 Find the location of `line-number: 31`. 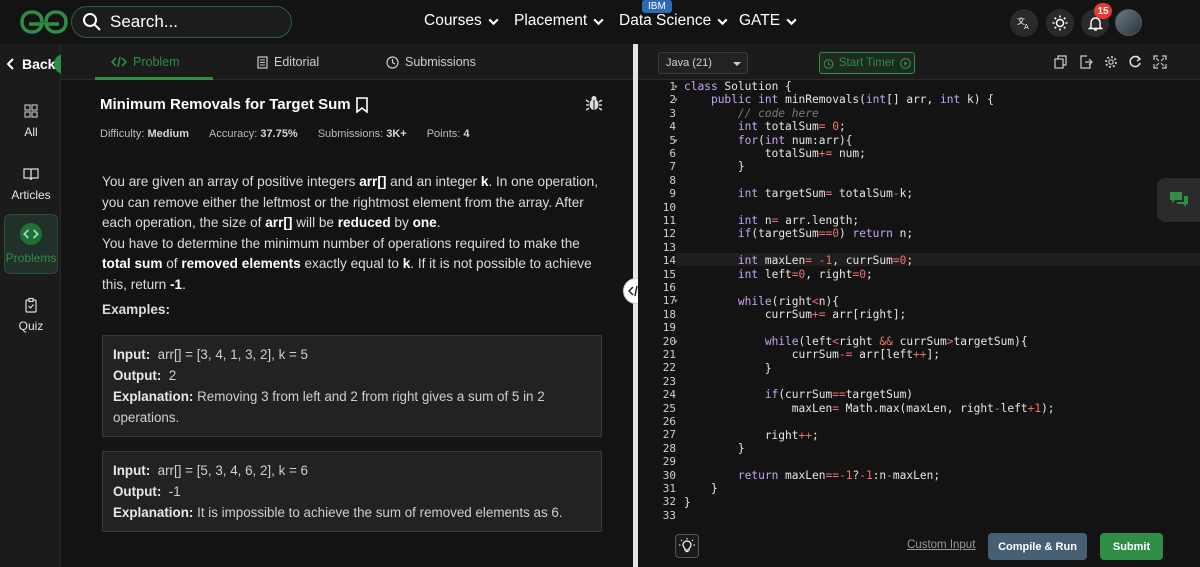

line-number: 31 is located at coordinates (669, 488).